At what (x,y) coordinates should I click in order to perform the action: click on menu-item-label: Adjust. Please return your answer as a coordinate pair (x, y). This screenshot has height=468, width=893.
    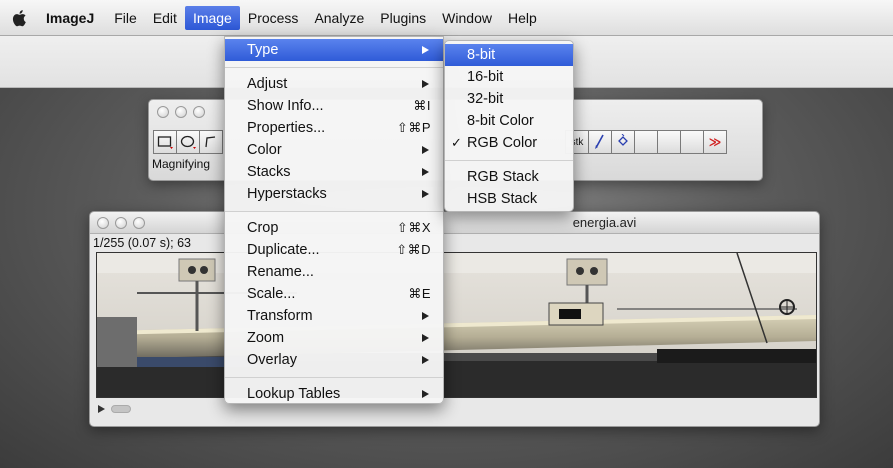
    Looking at the image, I should click on (267, 84).